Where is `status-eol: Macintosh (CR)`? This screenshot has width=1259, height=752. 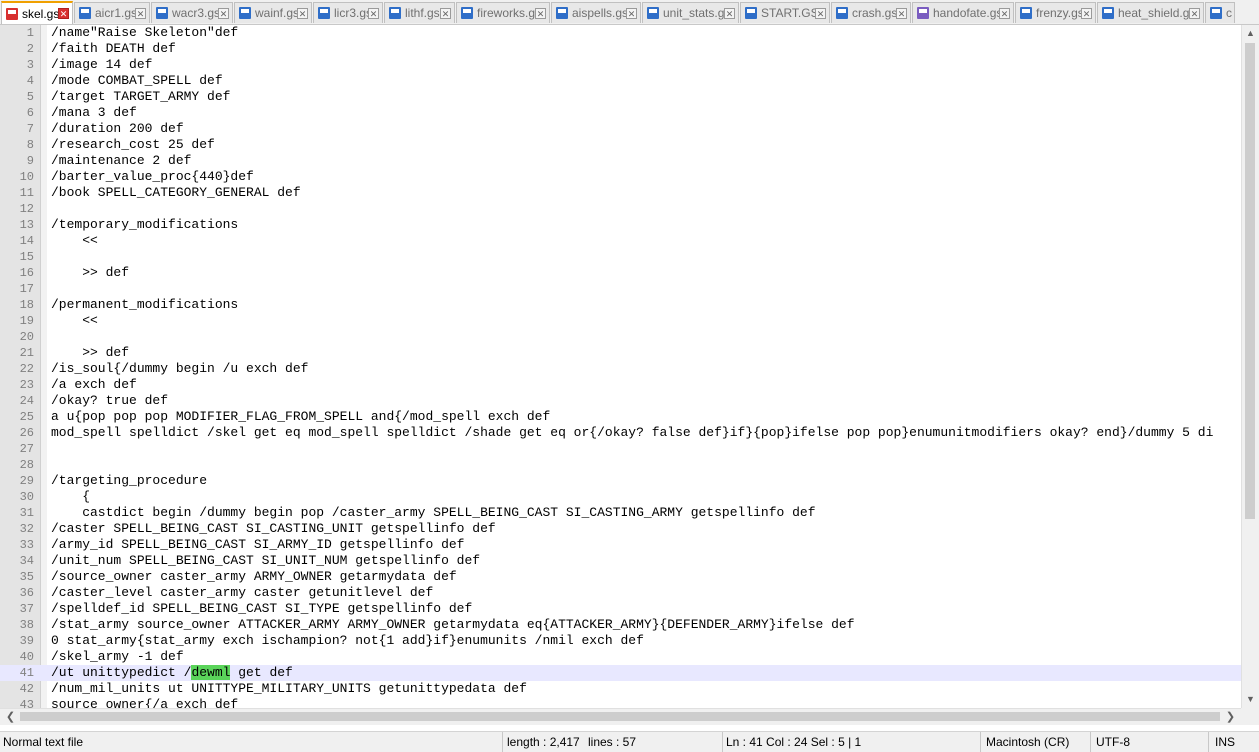 status-eol: Macintosh (CR) is located at coordinates (1035, 742).